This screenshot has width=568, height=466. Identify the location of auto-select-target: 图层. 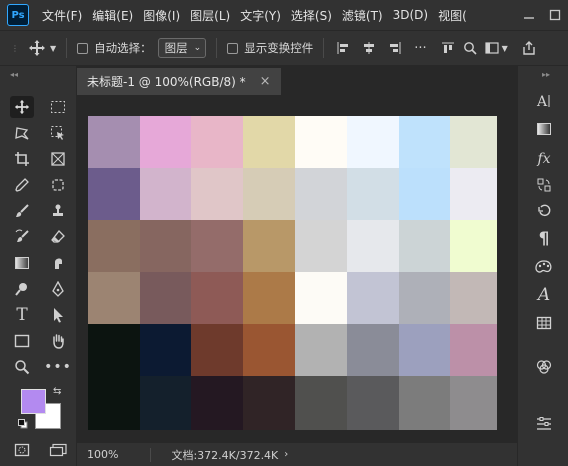
(176, 48).